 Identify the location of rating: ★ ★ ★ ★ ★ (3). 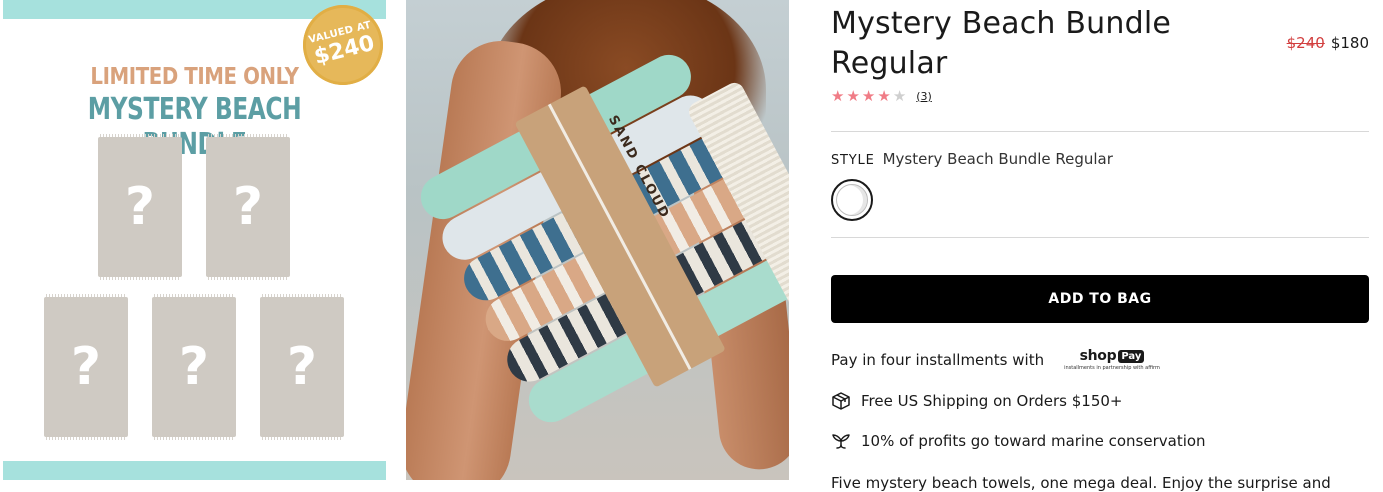
(881, 96).